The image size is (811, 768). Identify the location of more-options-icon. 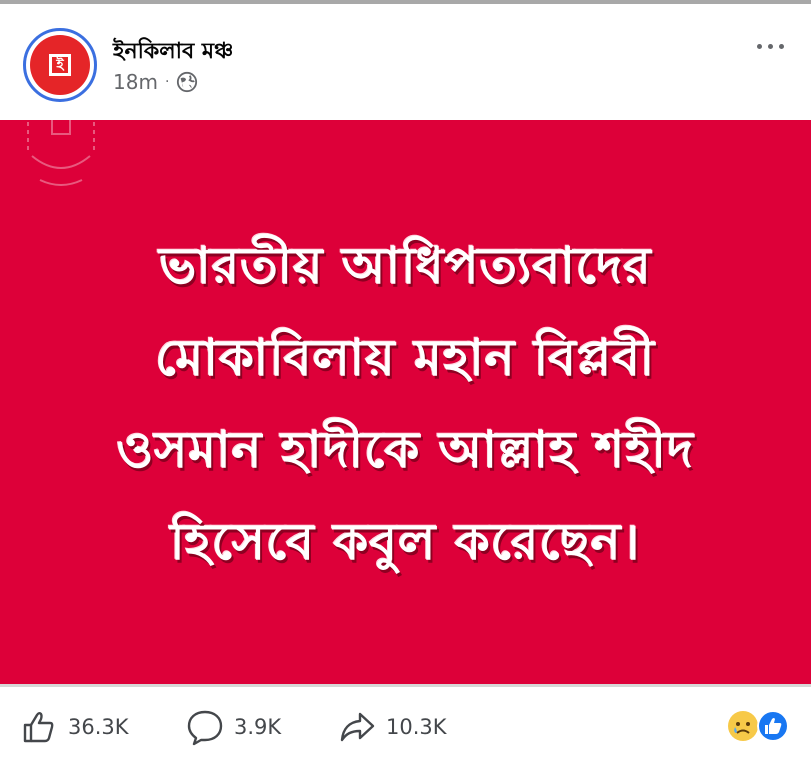
(759, 46).